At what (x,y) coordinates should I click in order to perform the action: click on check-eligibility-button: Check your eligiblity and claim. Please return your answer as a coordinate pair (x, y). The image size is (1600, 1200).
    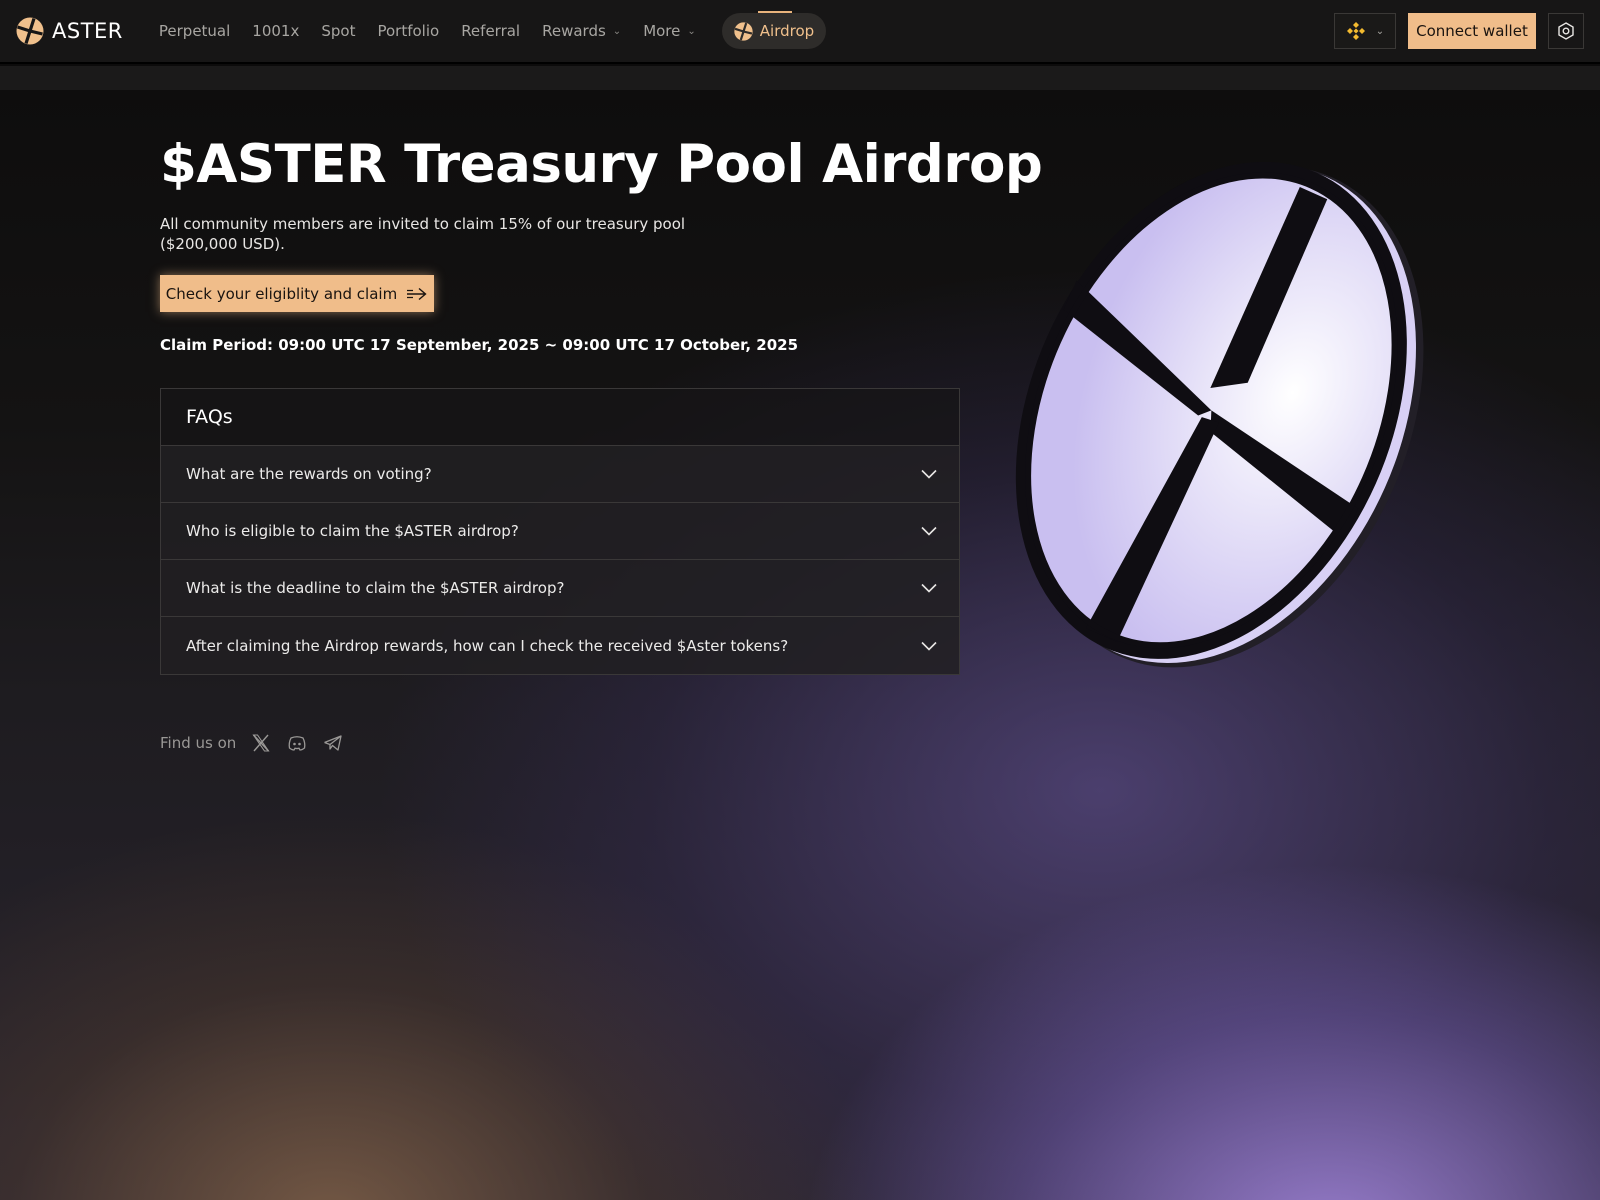
    Looking at the image, I should click on (297, 293).